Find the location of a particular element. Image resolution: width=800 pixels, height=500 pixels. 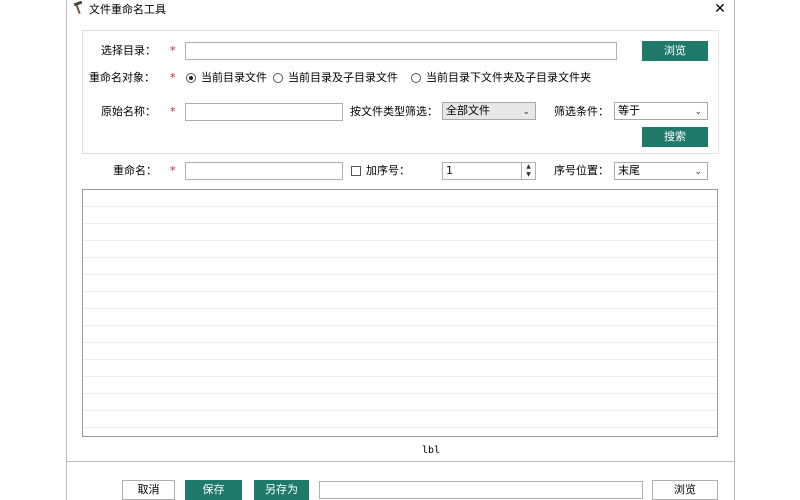

spin-down-icon: ▼ is located at coordinates (528, 175).